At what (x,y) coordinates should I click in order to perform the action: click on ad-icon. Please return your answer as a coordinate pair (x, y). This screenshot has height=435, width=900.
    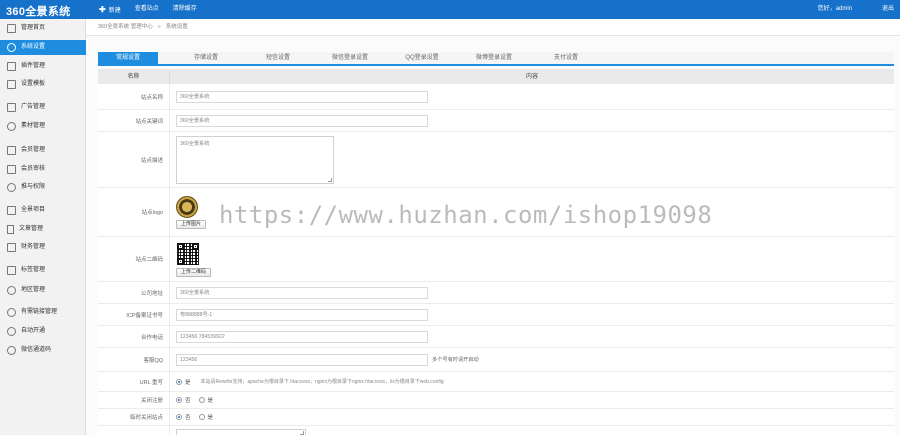
    Looking at the image, I should click on (11, 107).